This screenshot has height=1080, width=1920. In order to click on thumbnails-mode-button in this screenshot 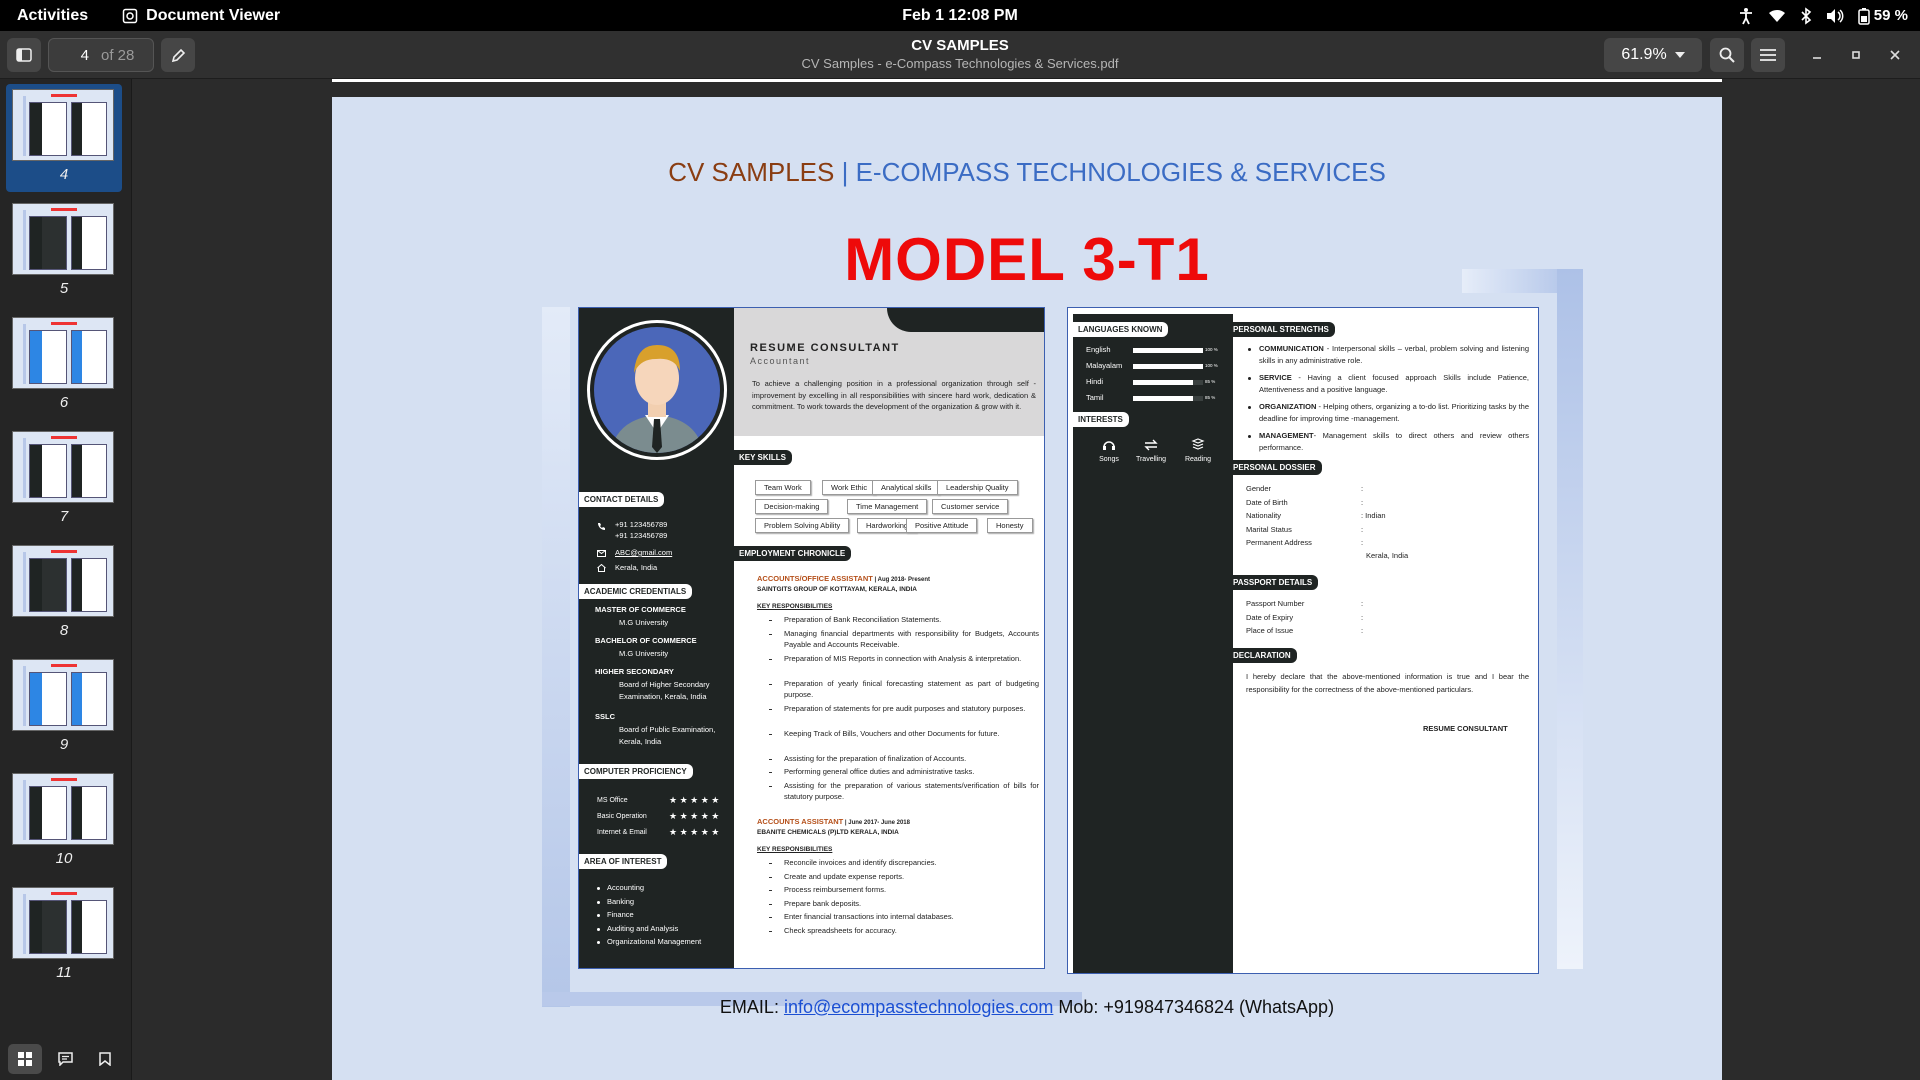, I will do `click(25, 1059)`.